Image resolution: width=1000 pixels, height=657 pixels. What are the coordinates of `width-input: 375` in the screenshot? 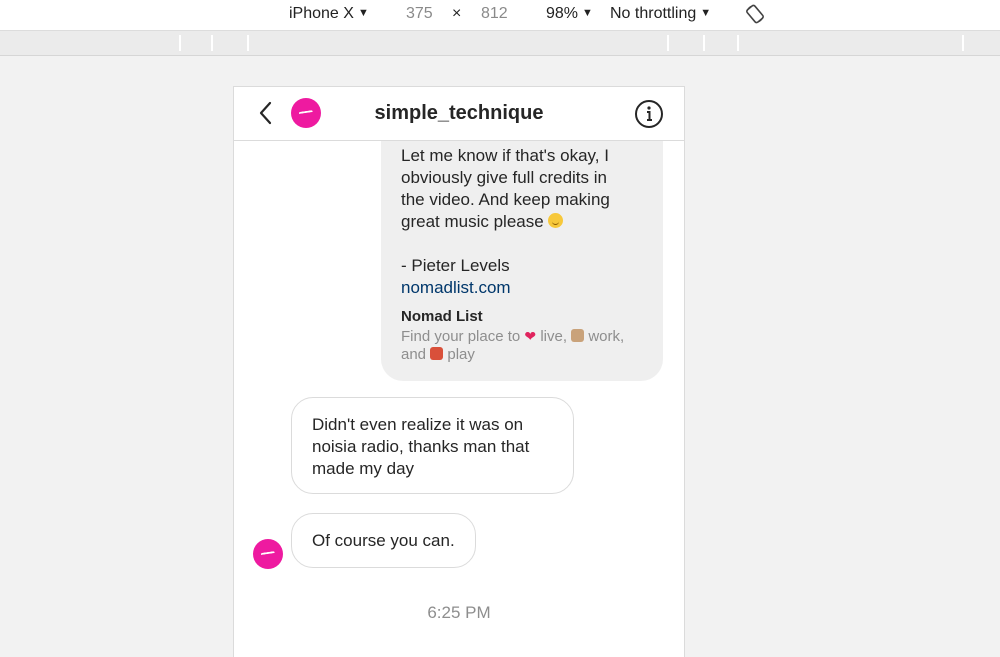 It's located at (419, 14).